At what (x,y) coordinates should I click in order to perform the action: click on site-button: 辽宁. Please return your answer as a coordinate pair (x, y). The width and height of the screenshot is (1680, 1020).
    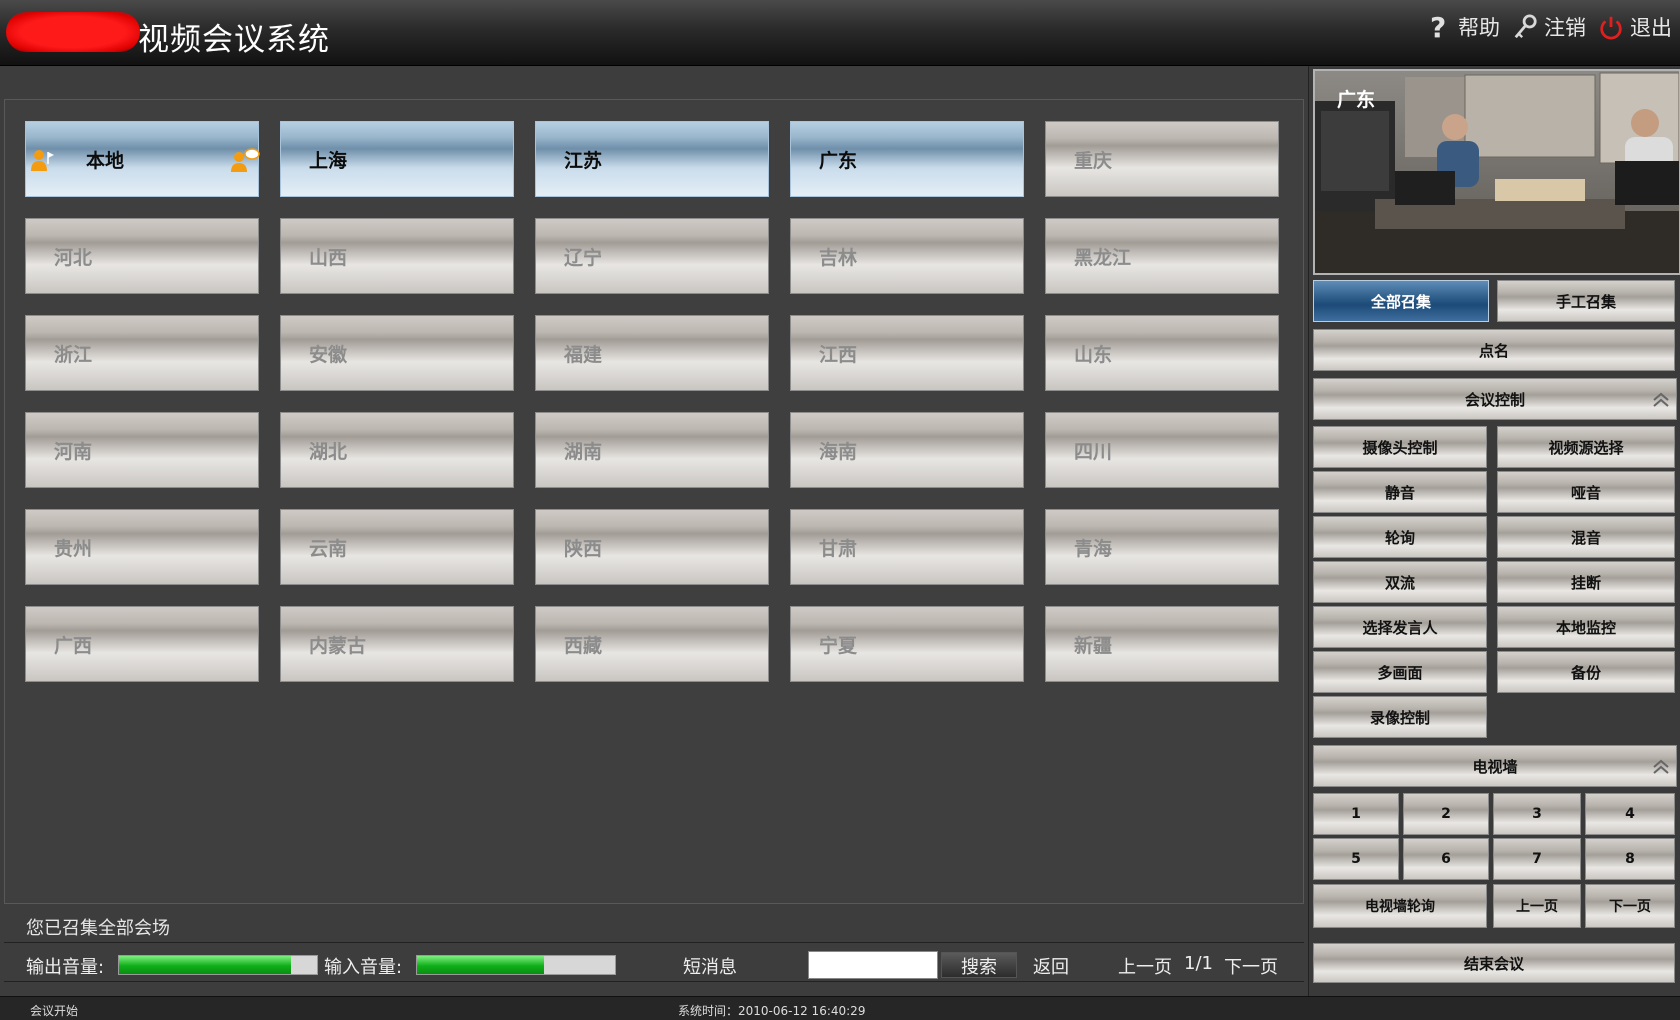
    Looking at the image, I should click on (652, 256).